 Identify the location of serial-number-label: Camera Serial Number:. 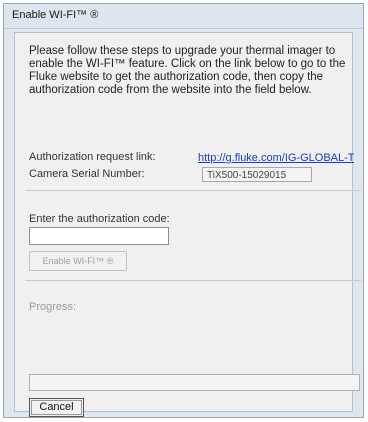
(87, 174).